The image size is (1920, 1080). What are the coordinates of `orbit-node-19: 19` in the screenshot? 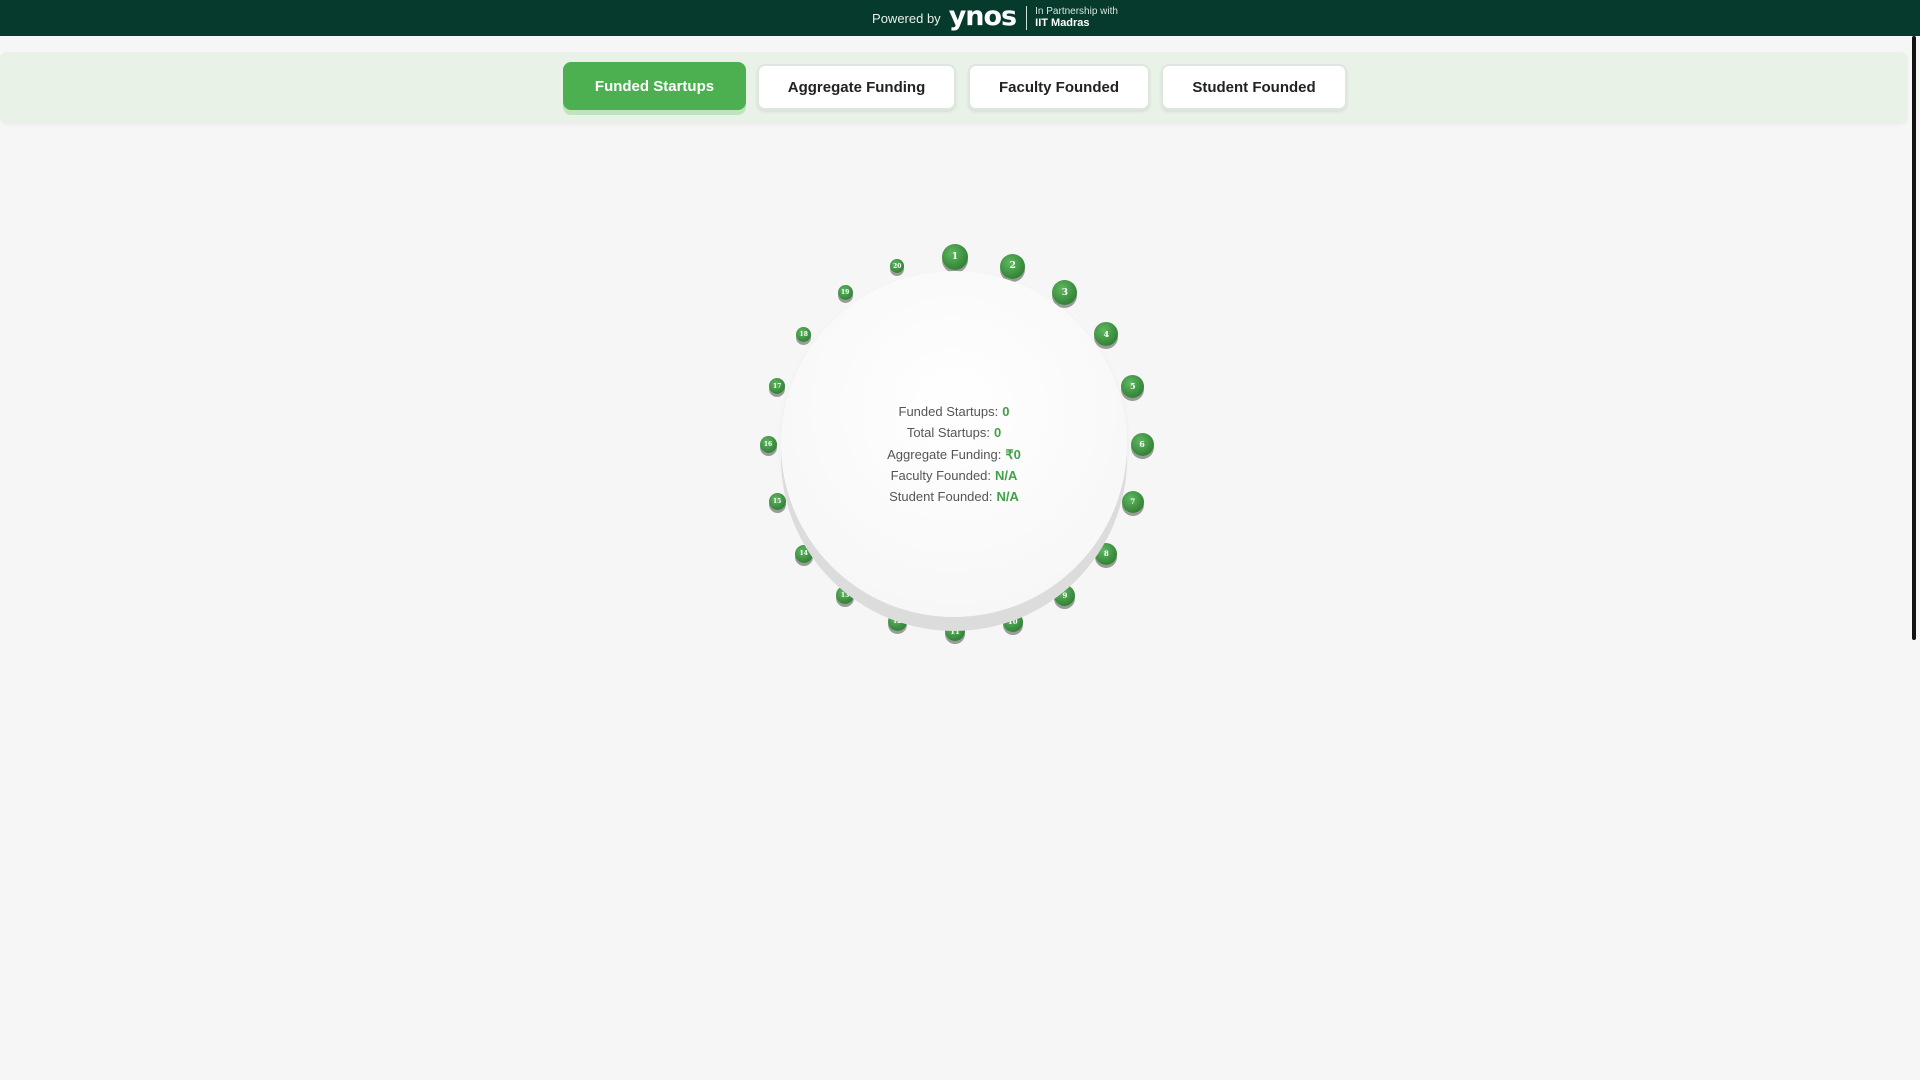 It's located at (845, 293).